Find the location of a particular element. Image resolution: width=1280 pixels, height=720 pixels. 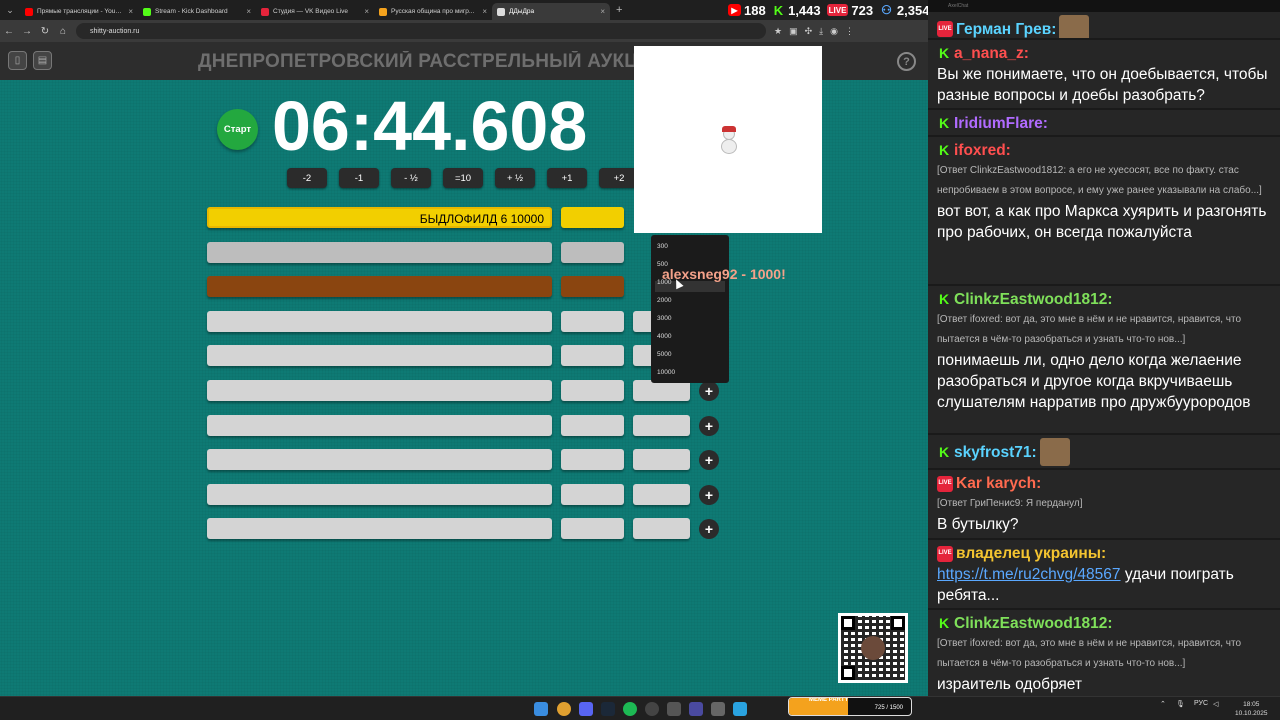

start-menu-icon is located at coordinates (541, 709).